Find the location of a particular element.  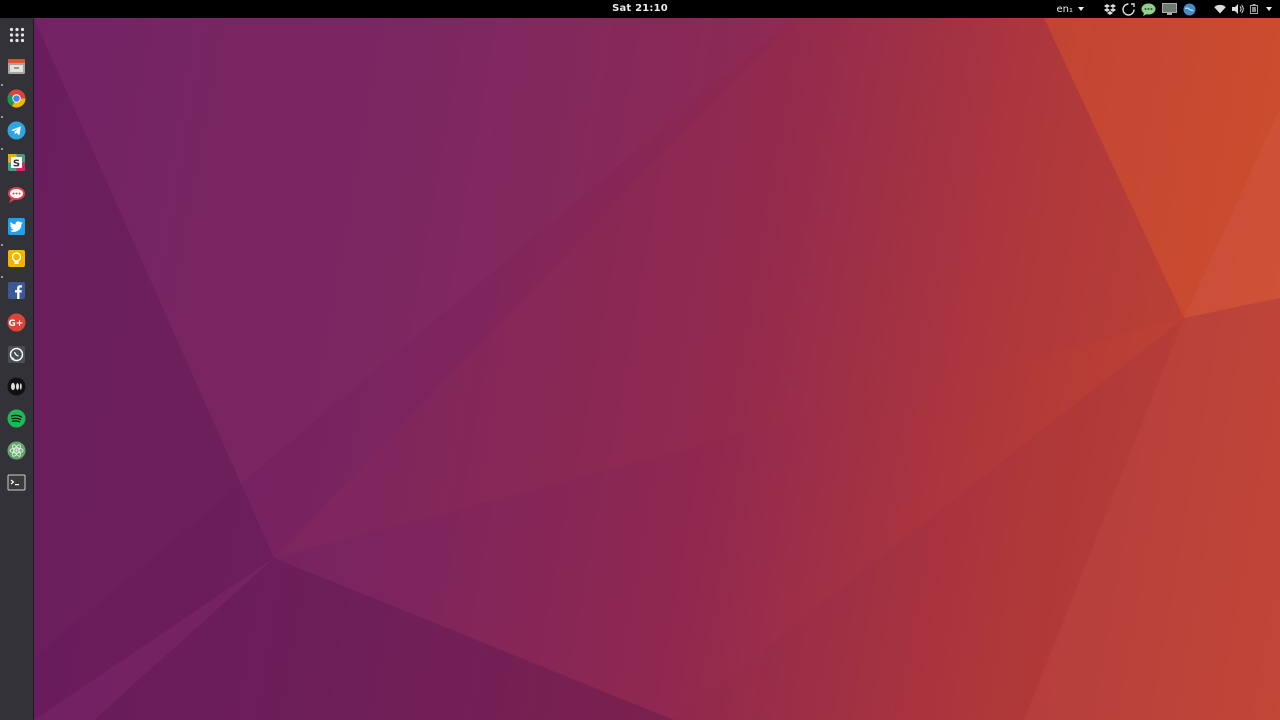

chrome-icon is located at coordinates (16, 98).